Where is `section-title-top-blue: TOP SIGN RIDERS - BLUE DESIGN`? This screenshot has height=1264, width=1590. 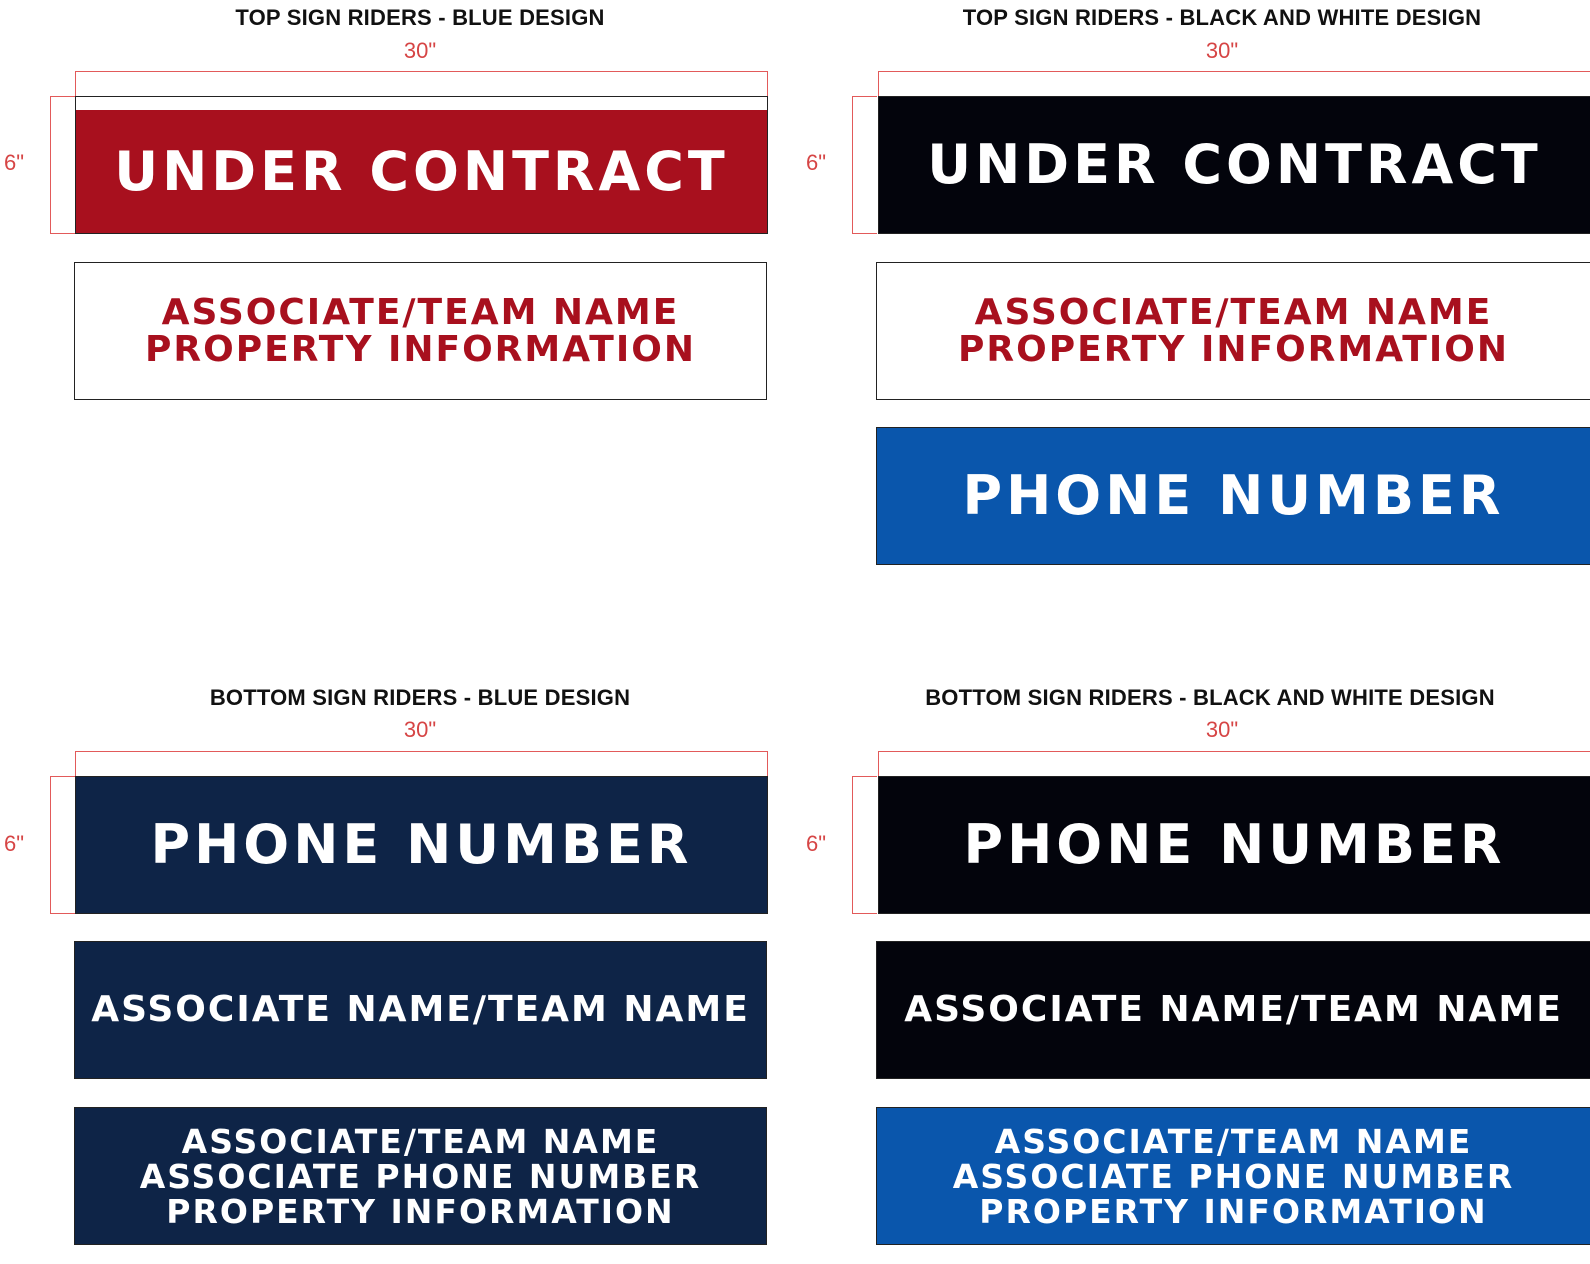
section-title-top-blue: TOP SIGN RIDERS - BLUE DESIGN is located at coordinates (420, 17).